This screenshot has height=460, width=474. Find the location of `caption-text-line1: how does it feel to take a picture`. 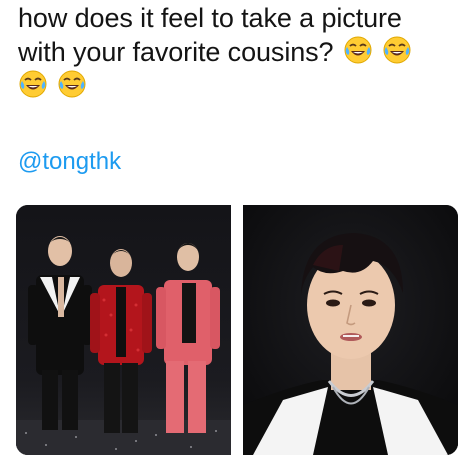

caption-text-line1: how does it feel to take a picture is located at coordinates (210, 18).